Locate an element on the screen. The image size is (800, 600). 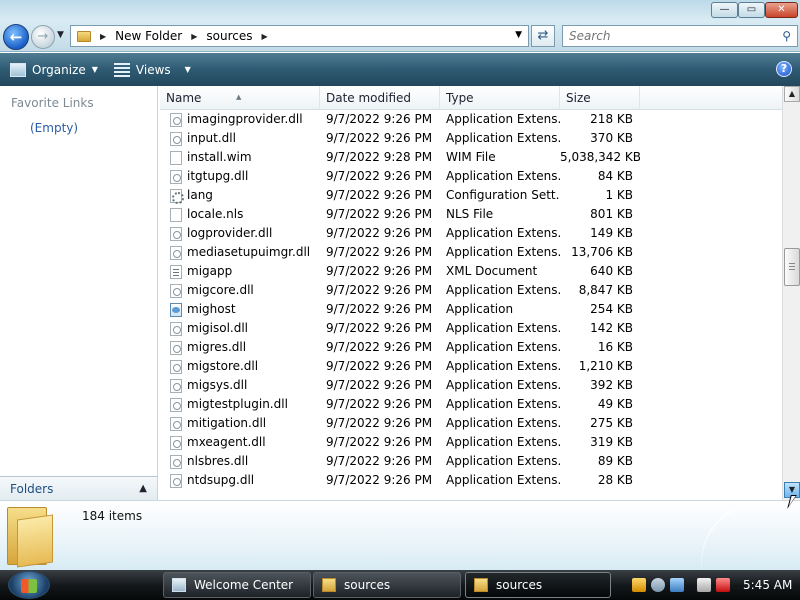
chevron-up-icon: ▲ is located at coordinates (143, 488).